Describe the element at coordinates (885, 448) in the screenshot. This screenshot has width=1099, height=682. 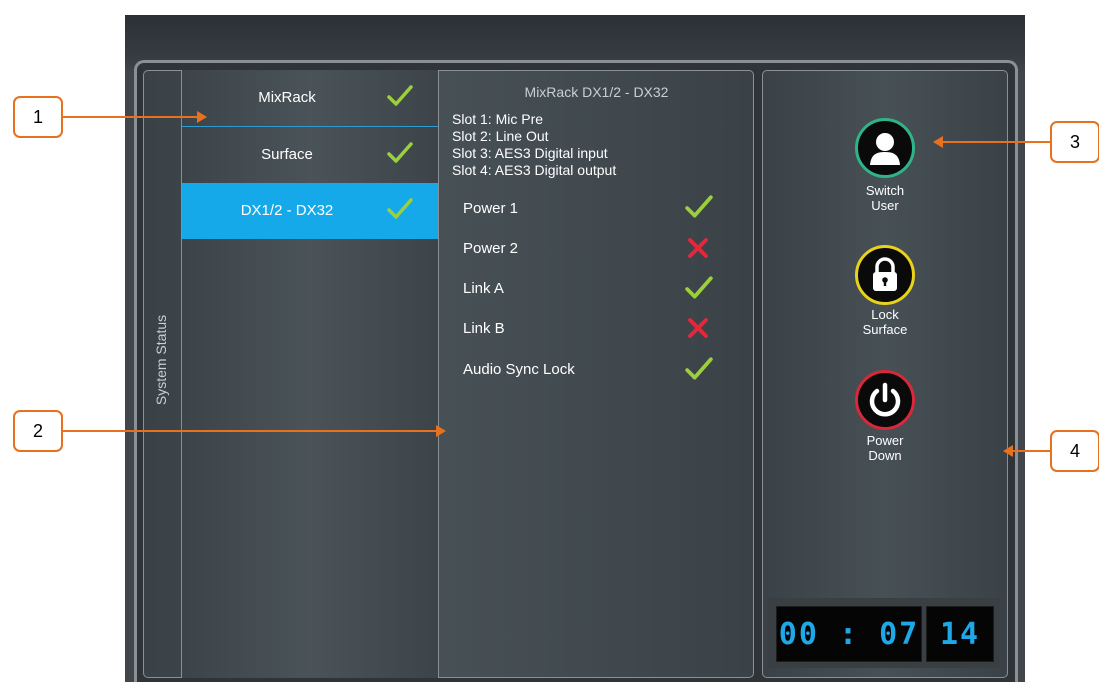
I see `power-down-label: Power Down` at that location.